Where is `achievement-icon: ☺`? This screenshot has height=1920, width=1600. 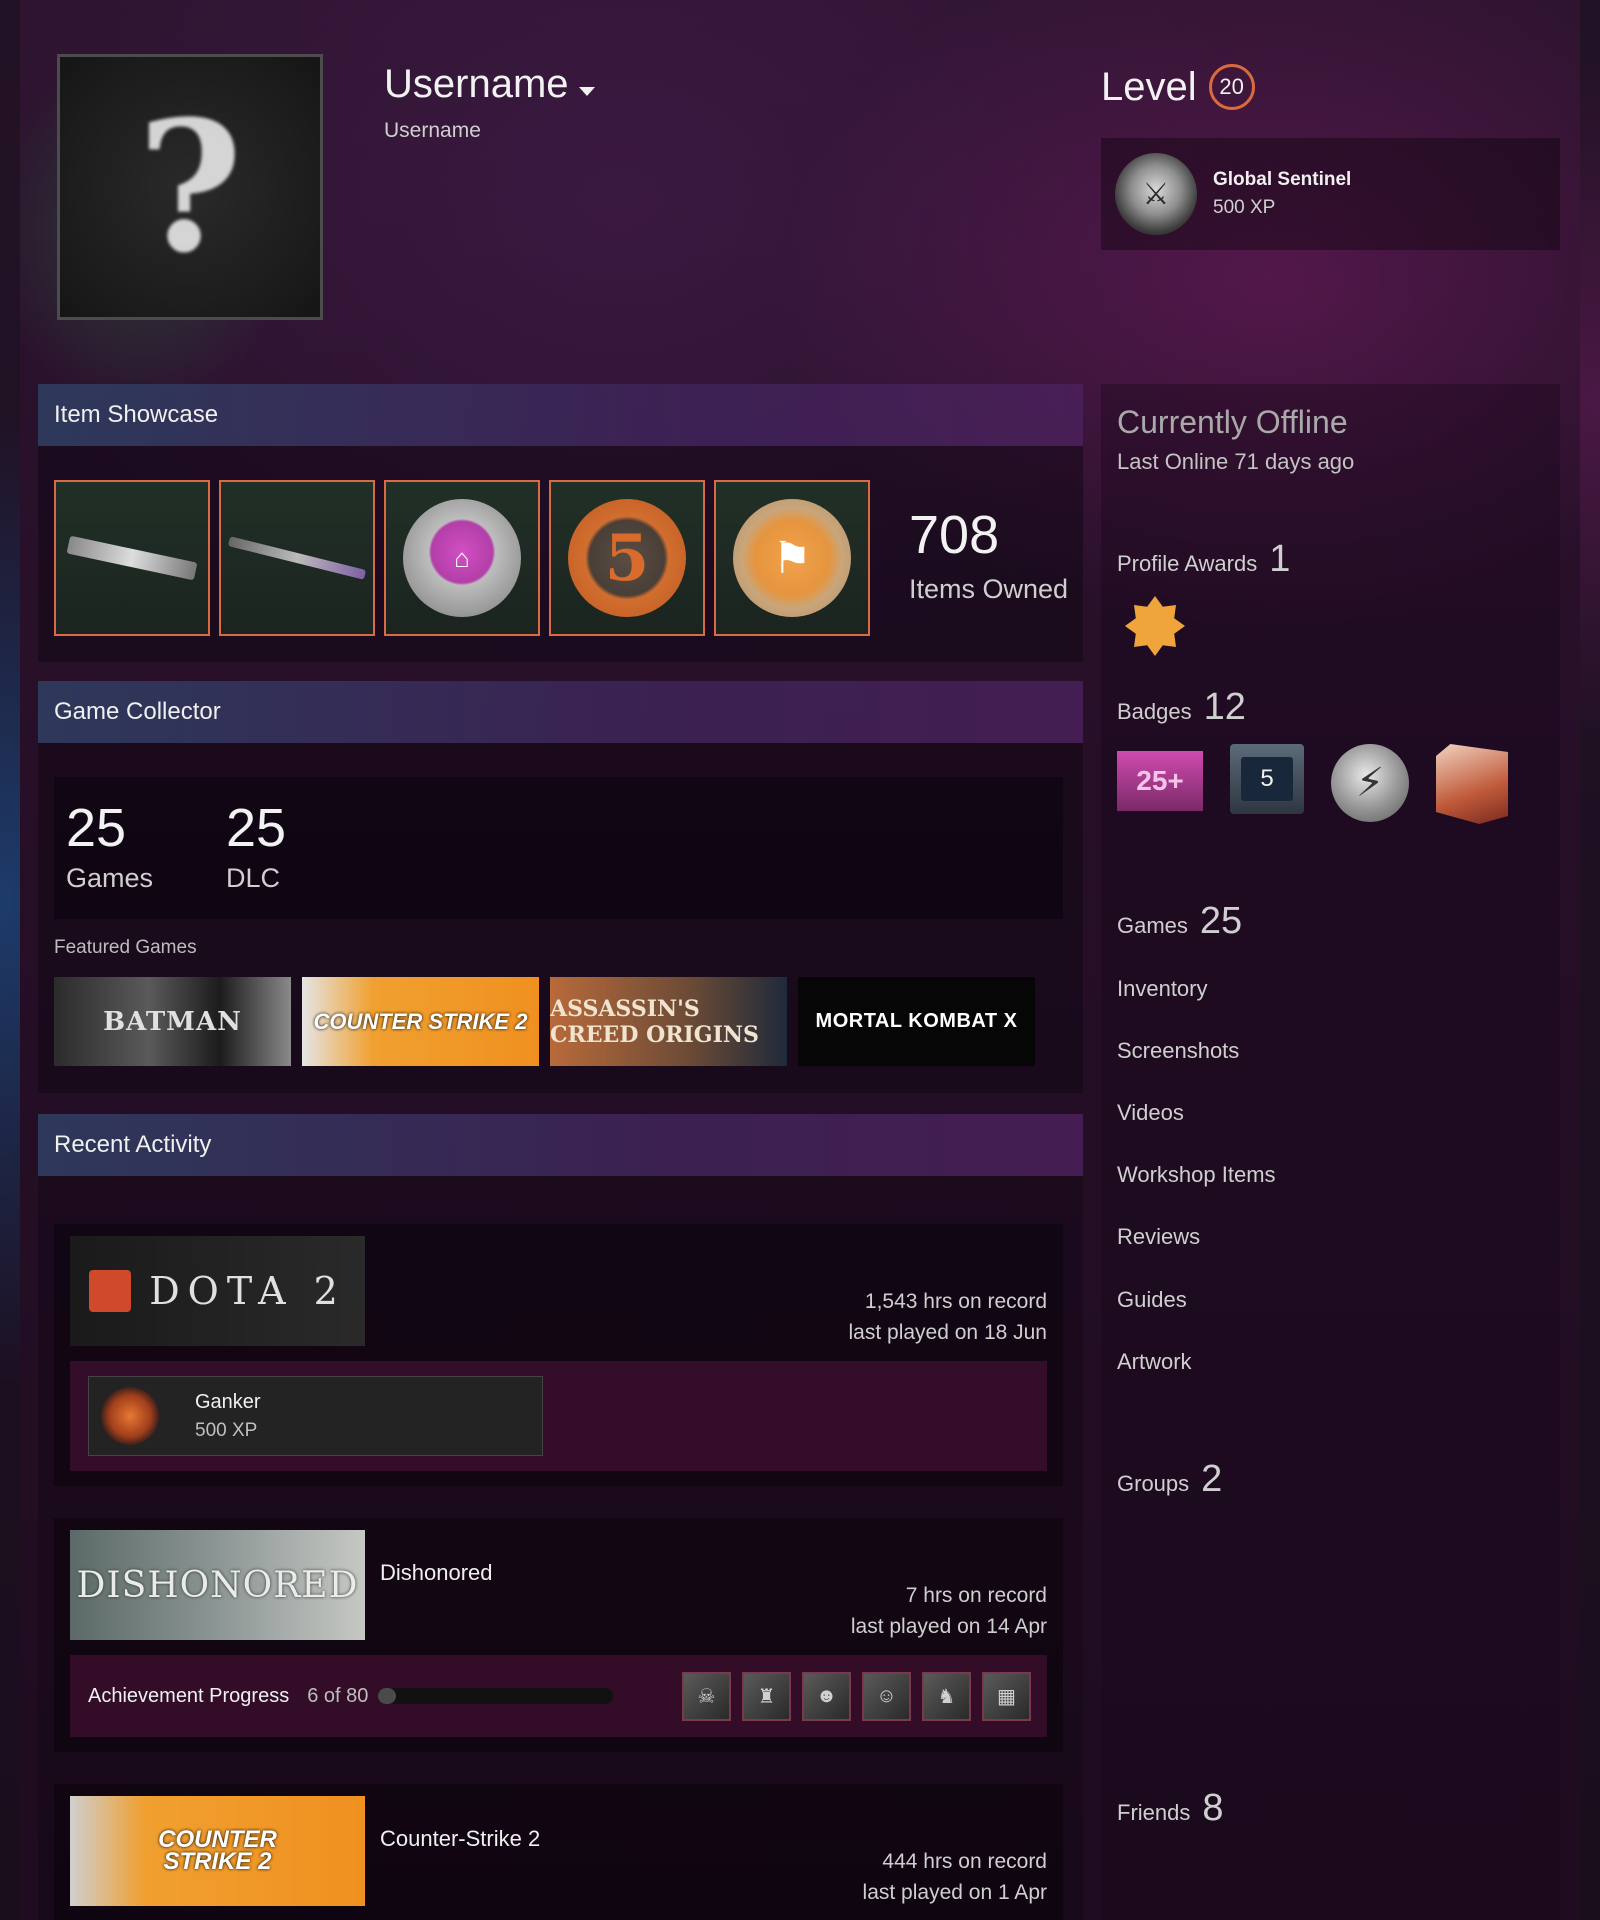
achievement-icon: ☺ is located at coordinates (886, 1696).